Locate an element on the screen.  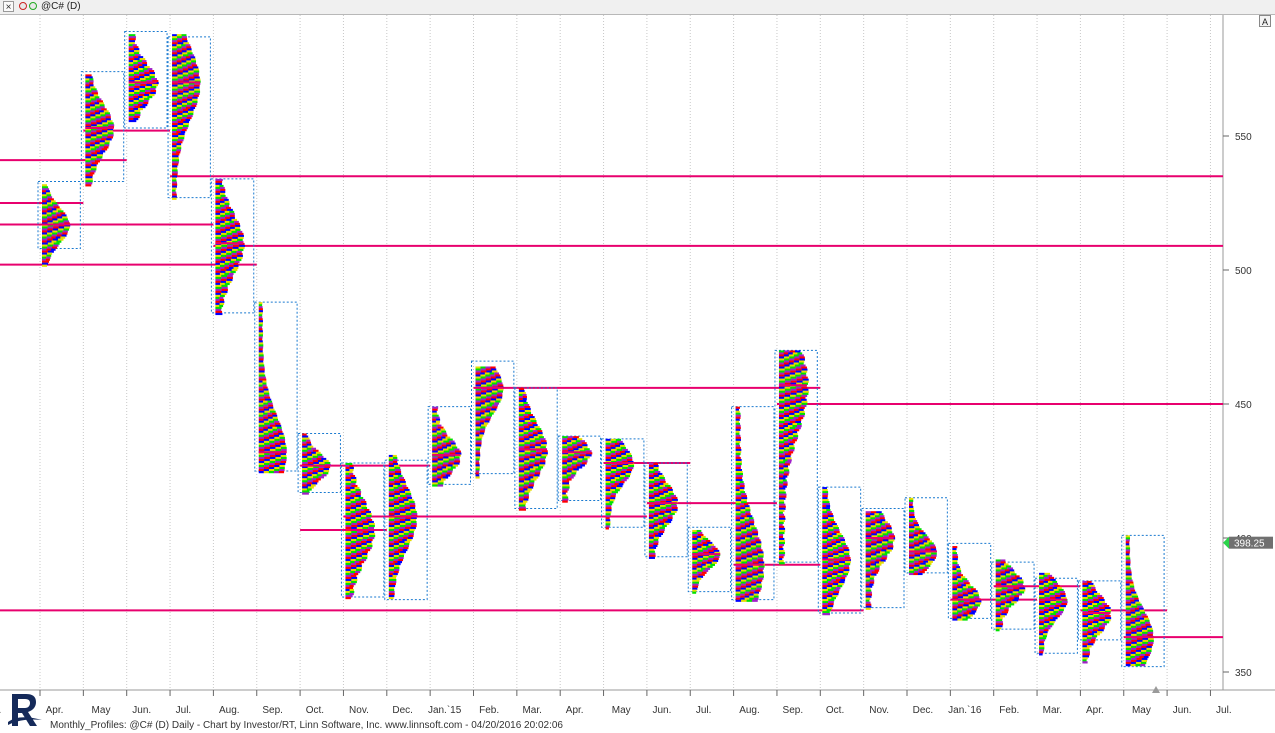
green-circle-icon is located at coordinates (33, 6).